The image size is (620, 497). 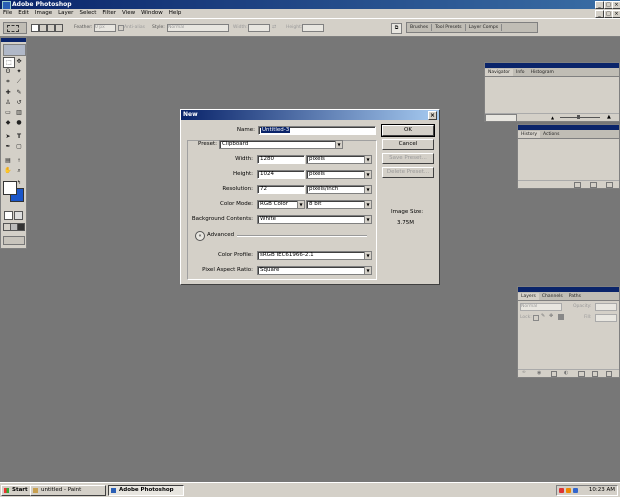 What do you see at coordinates (16, 490) in the screenshot?
I see `start-button: Start` at bounding box center [16, 490].